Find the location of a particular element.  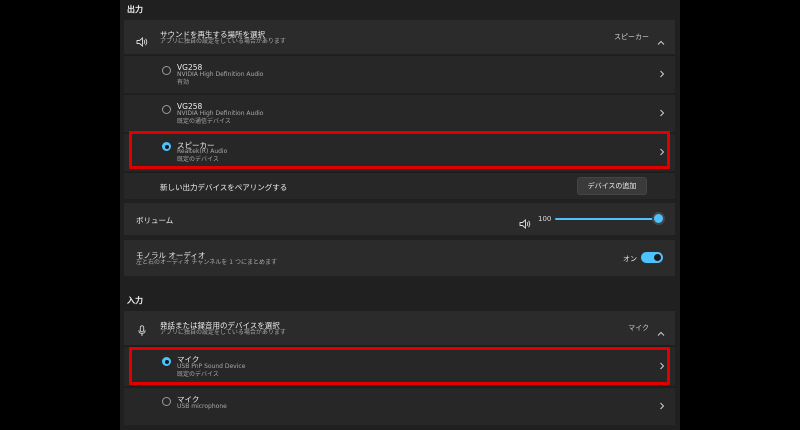

mono-audio-state: オン is located at coordinates (630, 259).